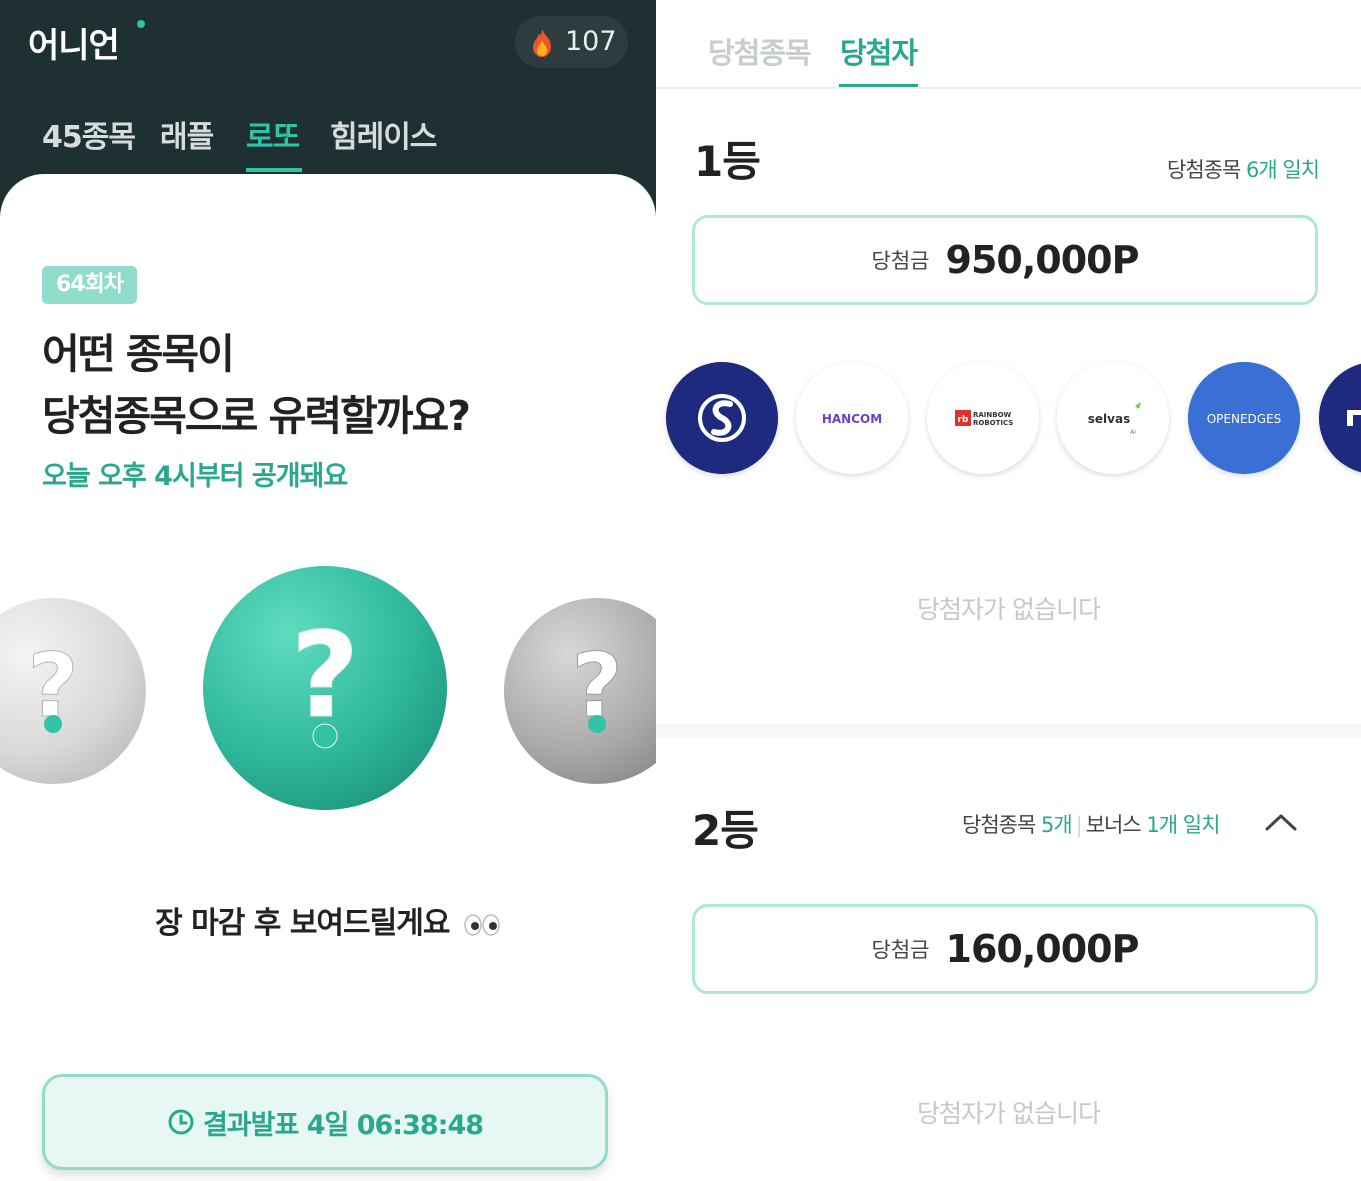  I want to click on section-divider, so click(1008, 731).